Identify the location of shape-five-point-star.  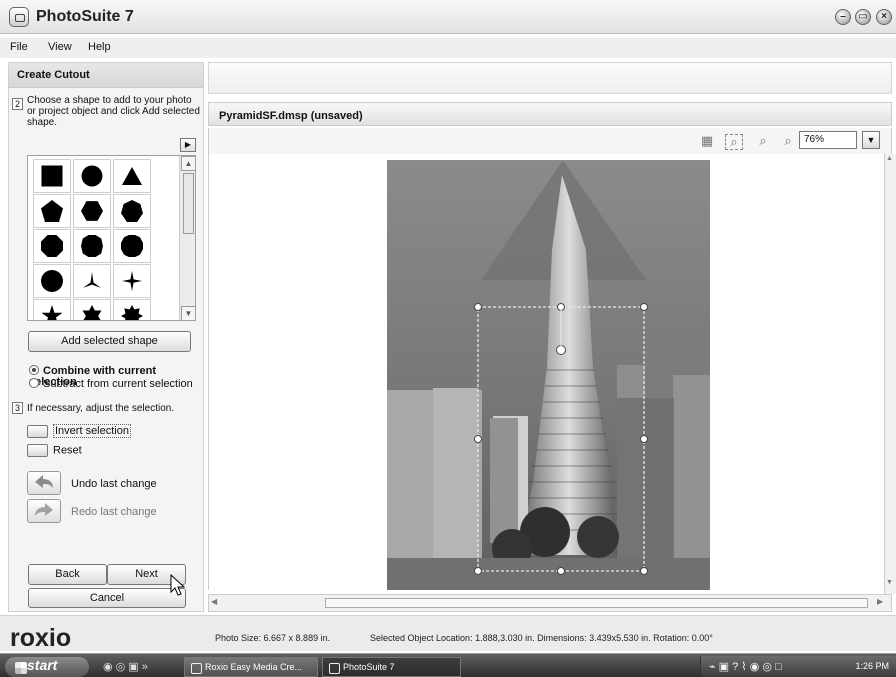
(52, 309).